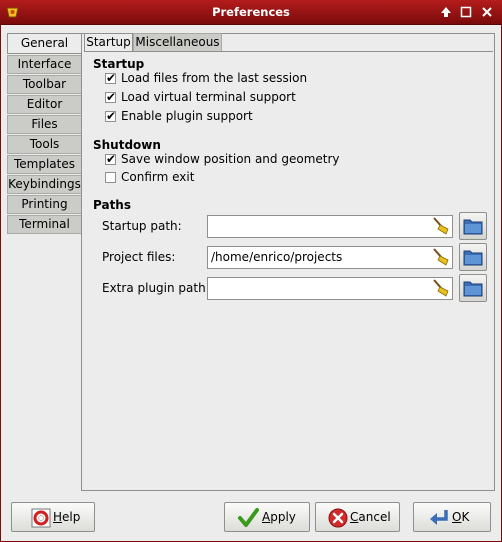  What do you see at coordinates (466, 12) in the screenshot?
I see `restore-icon` at bounding box center [466, 12].